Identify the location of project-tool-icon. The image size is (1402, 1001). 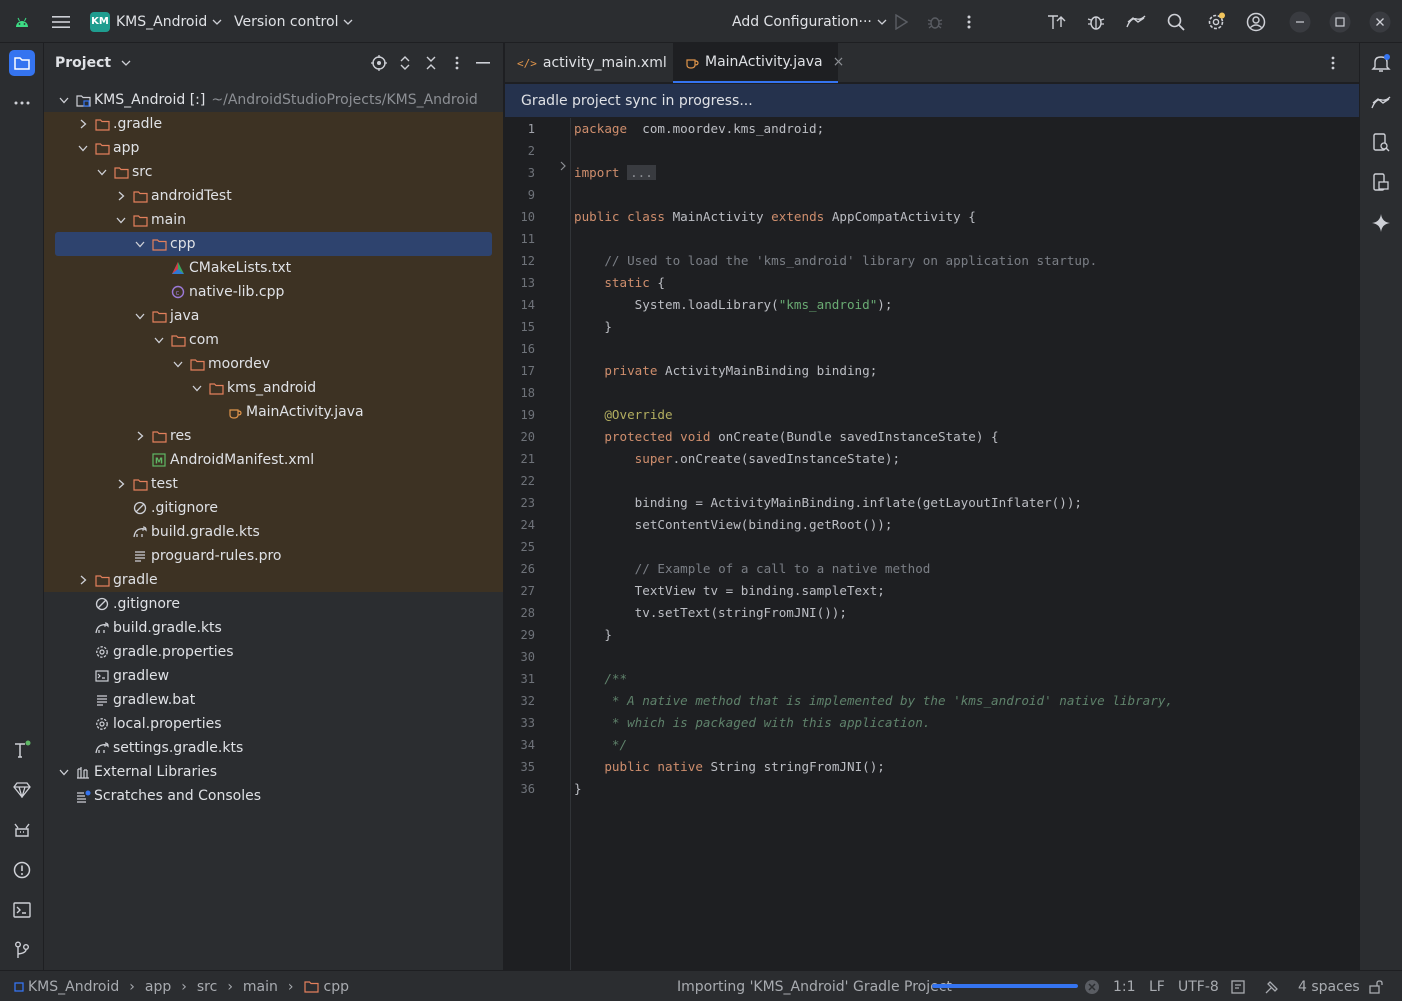
(22, 63).